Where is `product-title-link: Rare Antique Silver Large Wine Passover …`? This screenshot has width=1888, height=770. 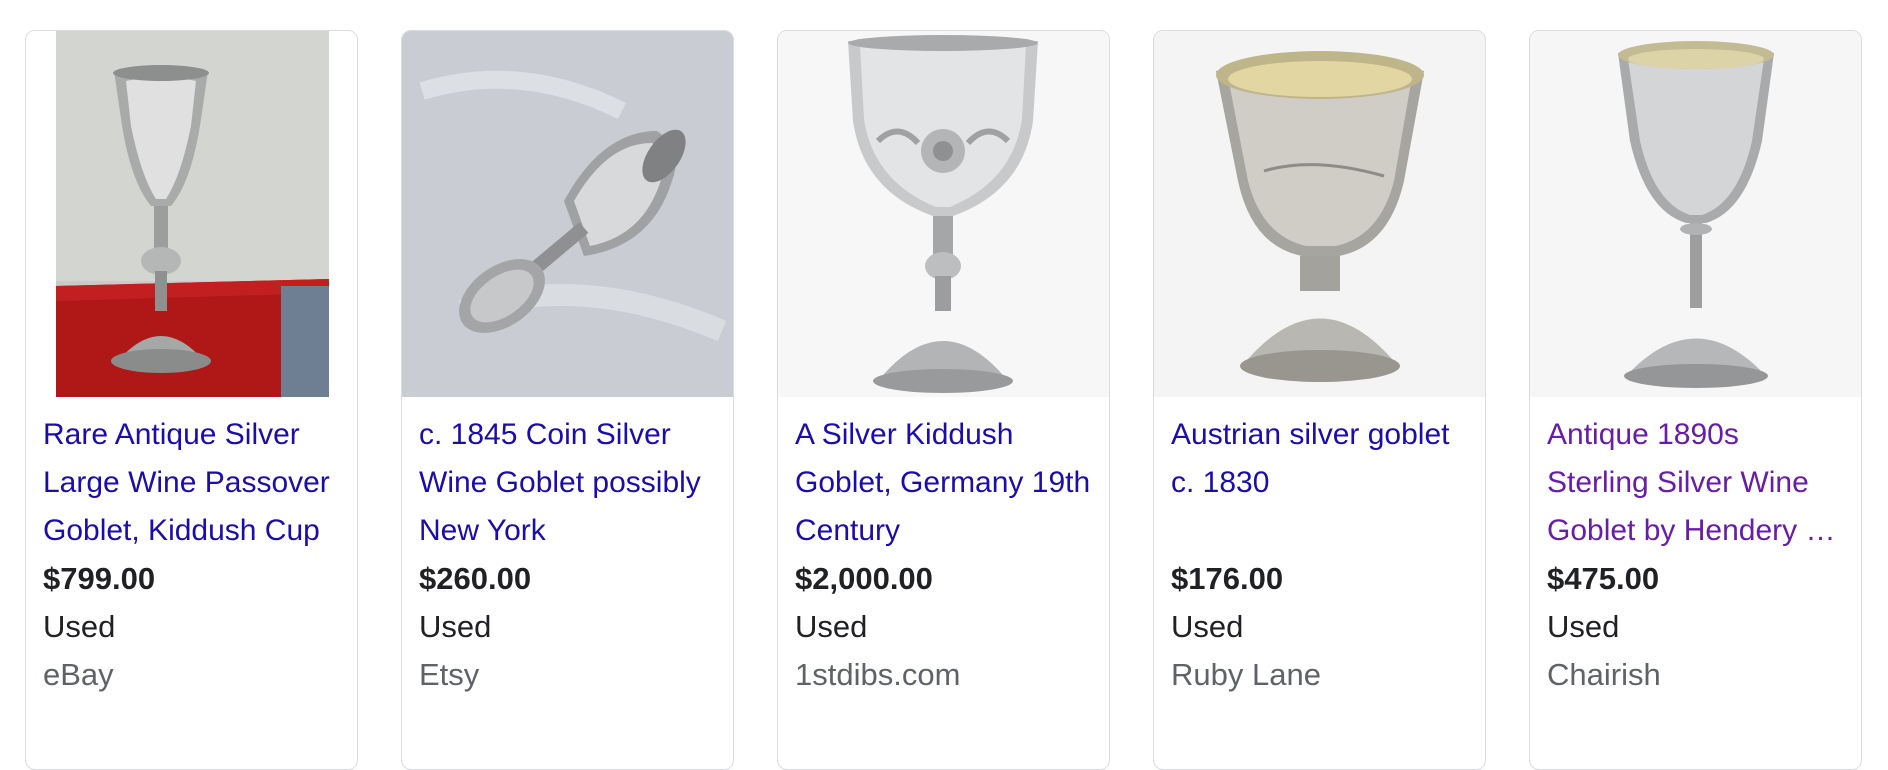 product-title-link: Rare Antique Silver Large Wine Passover … is located at coordinates (191, 483).